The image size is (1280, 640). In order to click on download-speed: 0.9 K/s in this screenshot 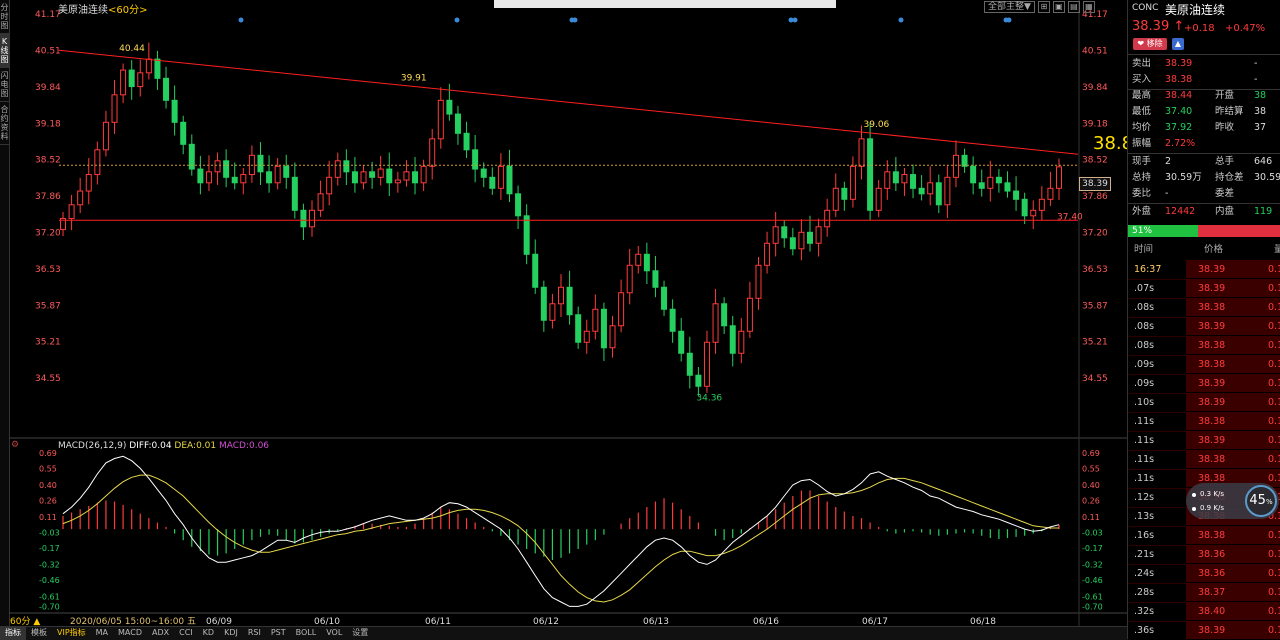, I will do `click(1212, 508)`.